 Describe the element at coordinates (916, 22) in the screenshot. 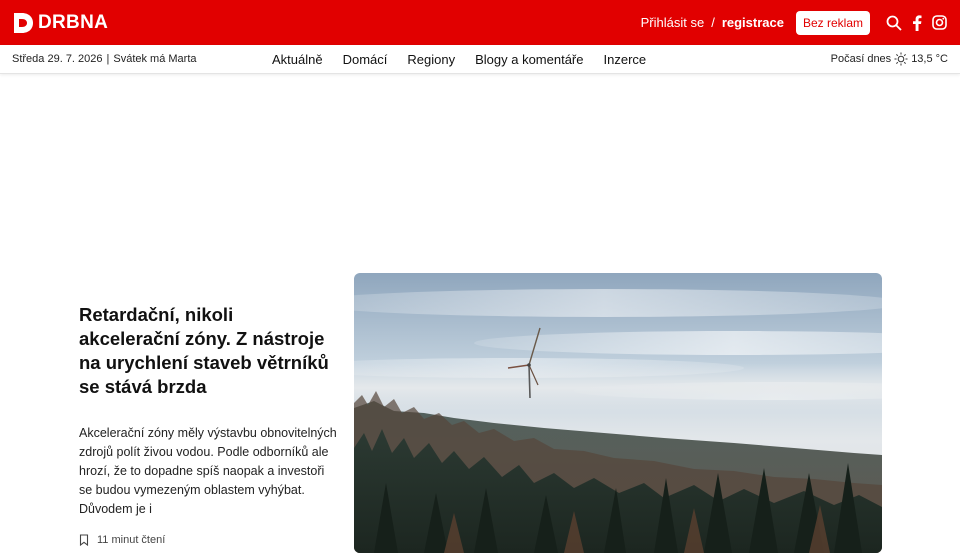

I see `facebook-icon` at that location.